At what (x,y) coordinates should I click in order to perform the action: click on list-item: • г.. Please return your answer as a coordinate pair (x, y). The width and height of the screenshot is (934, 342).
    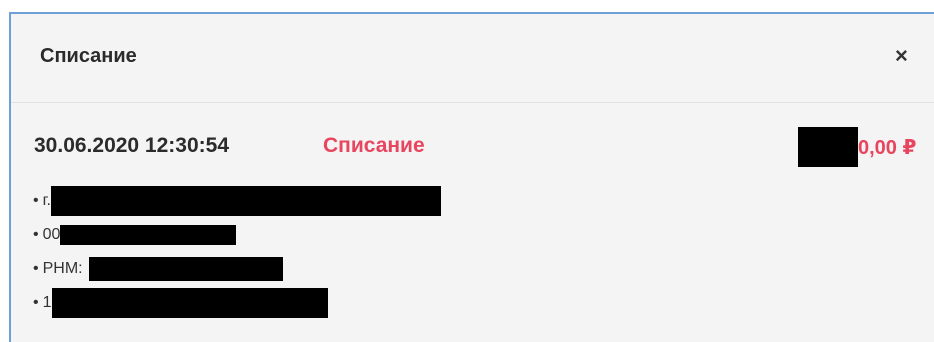
    Looking at the image, I should click on (237, 201).